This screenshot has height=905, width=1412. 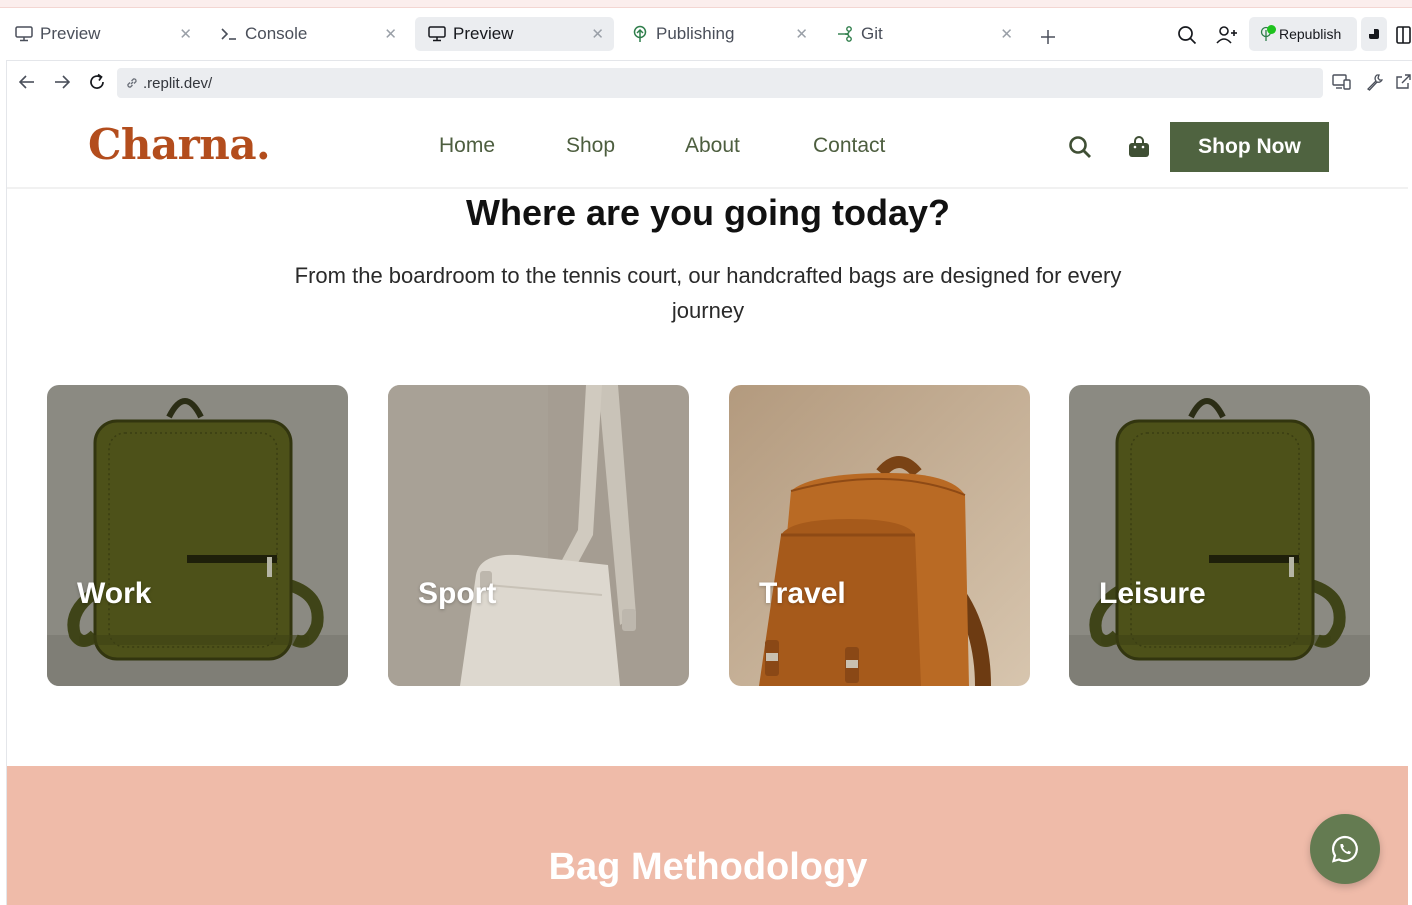 What do you see at coordinates (132, 83) in the screenshot?
I see `link-icon` at bounding box center [132, 83].